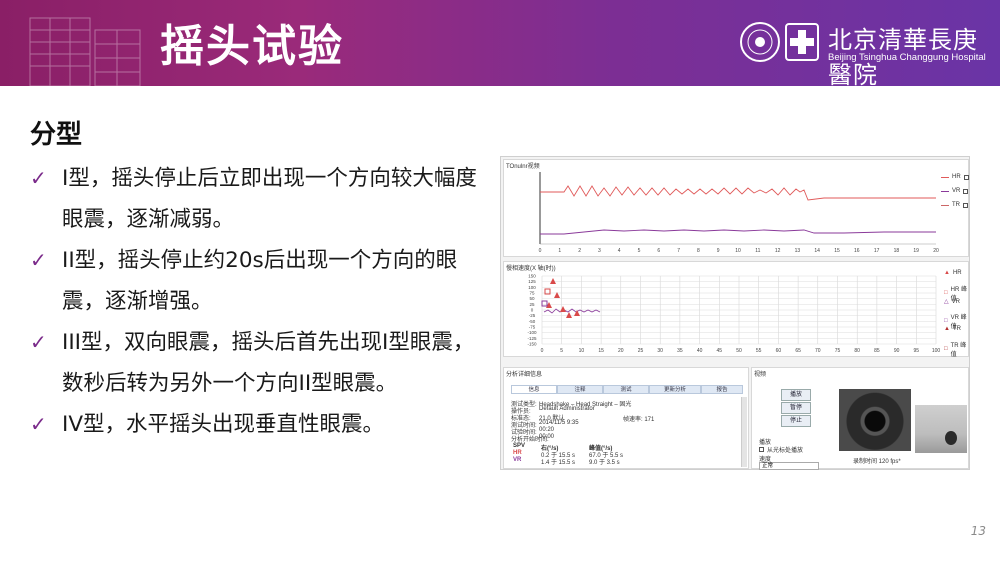 This screenshot has height=568, width=1000. What do you see at coordinates (260, 281) in the screenshot?
I see `list-item: ✓ II型，摇头停止约20s后出现一个方向的眼震，逐渐增强。` at bounding box center [260, 281].